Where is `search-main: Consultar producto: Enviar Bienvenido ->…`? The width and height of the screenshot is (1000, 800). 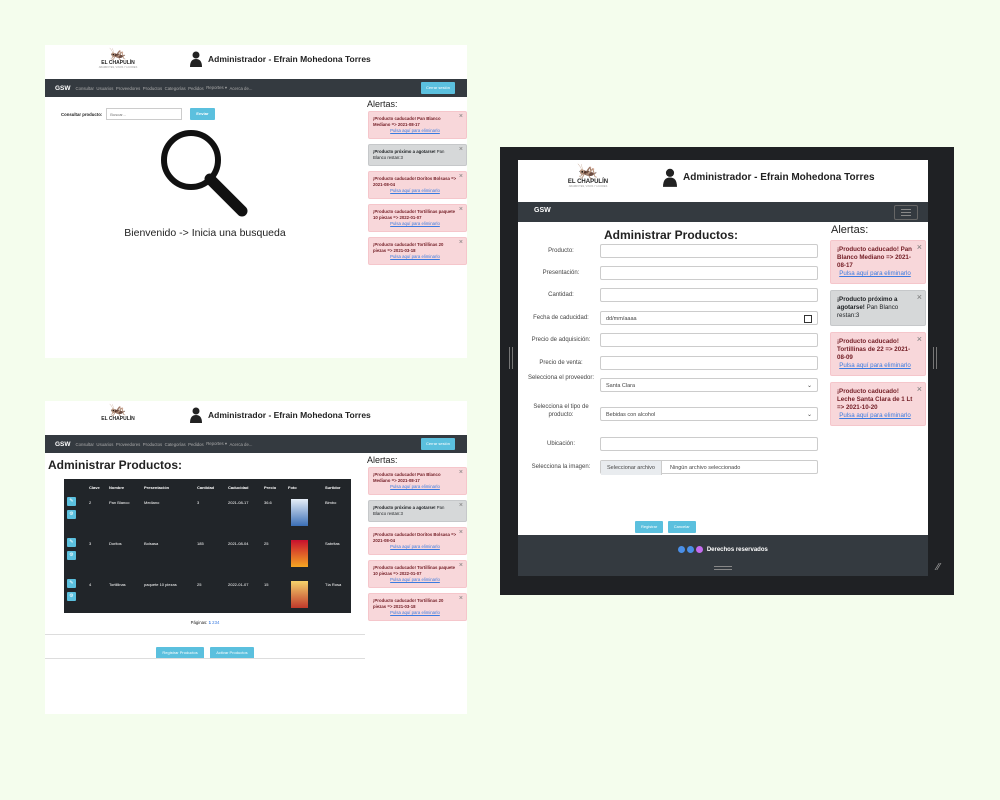 search-main: Consultar producto: Enviar Bienvenido ->… is located at coordinates (205, 227).